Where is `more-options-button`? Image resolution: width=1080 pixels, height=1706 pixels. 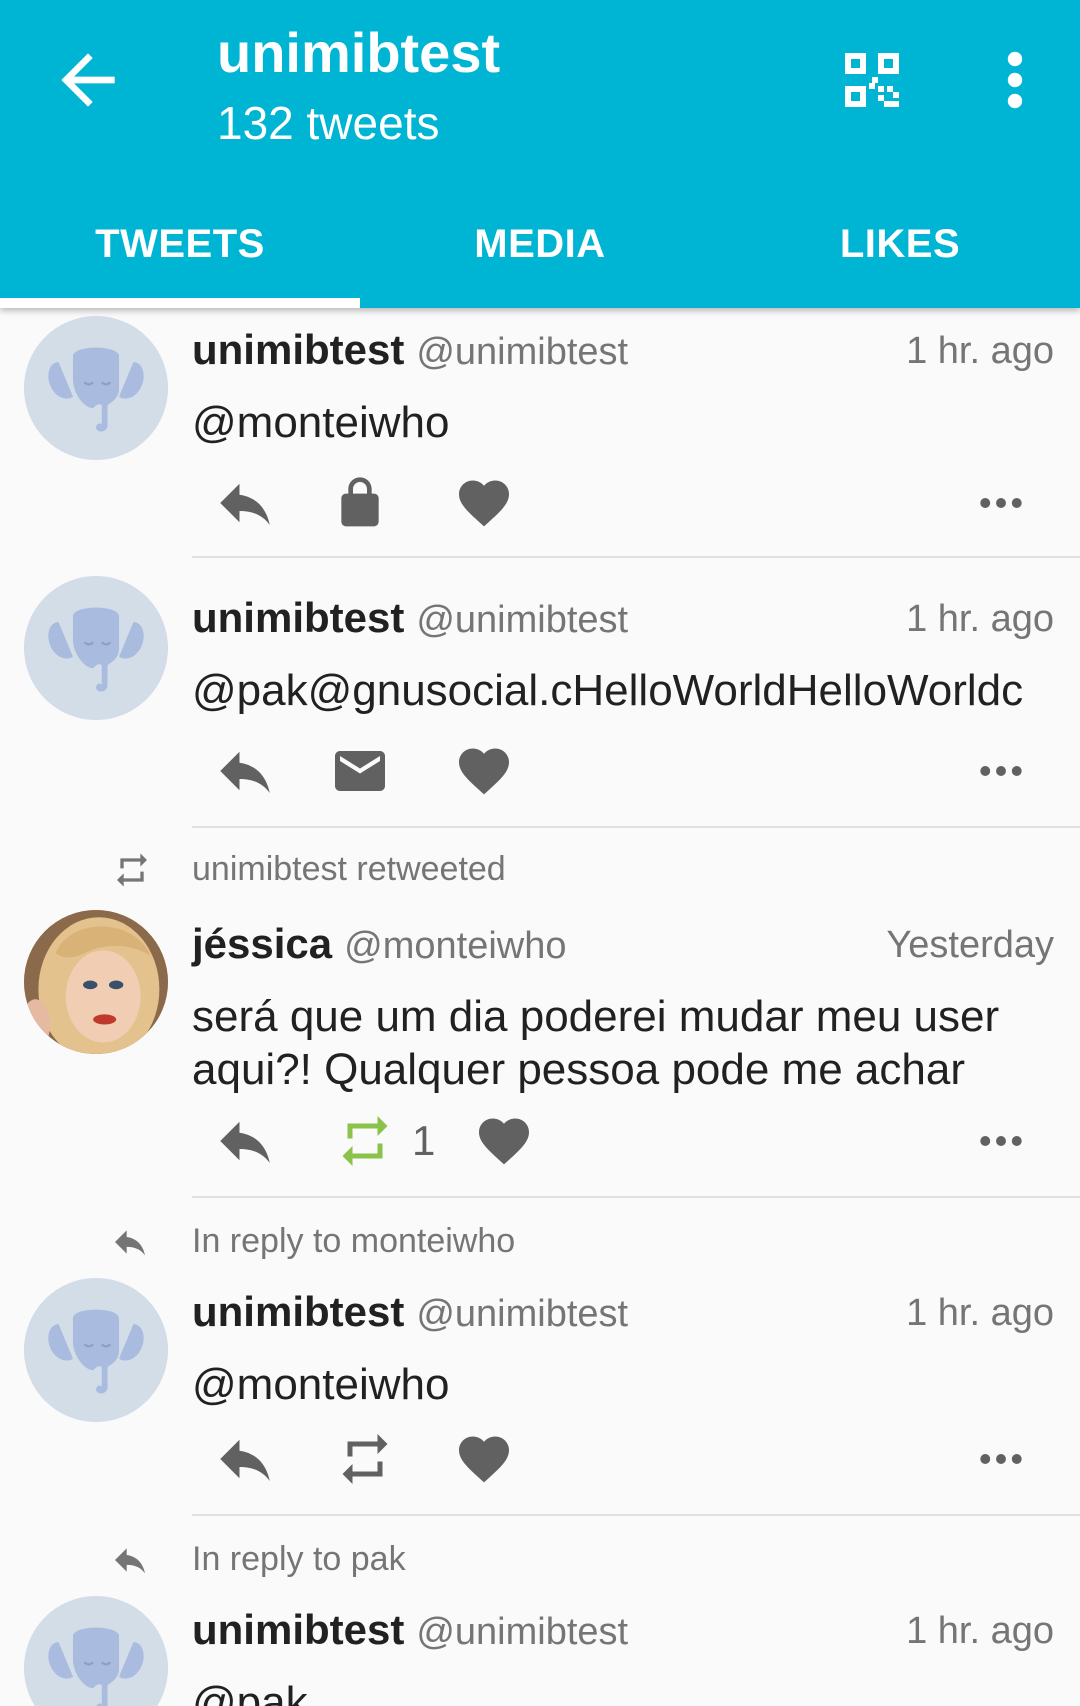
more-options-button is located at coordinates (1015, 80).